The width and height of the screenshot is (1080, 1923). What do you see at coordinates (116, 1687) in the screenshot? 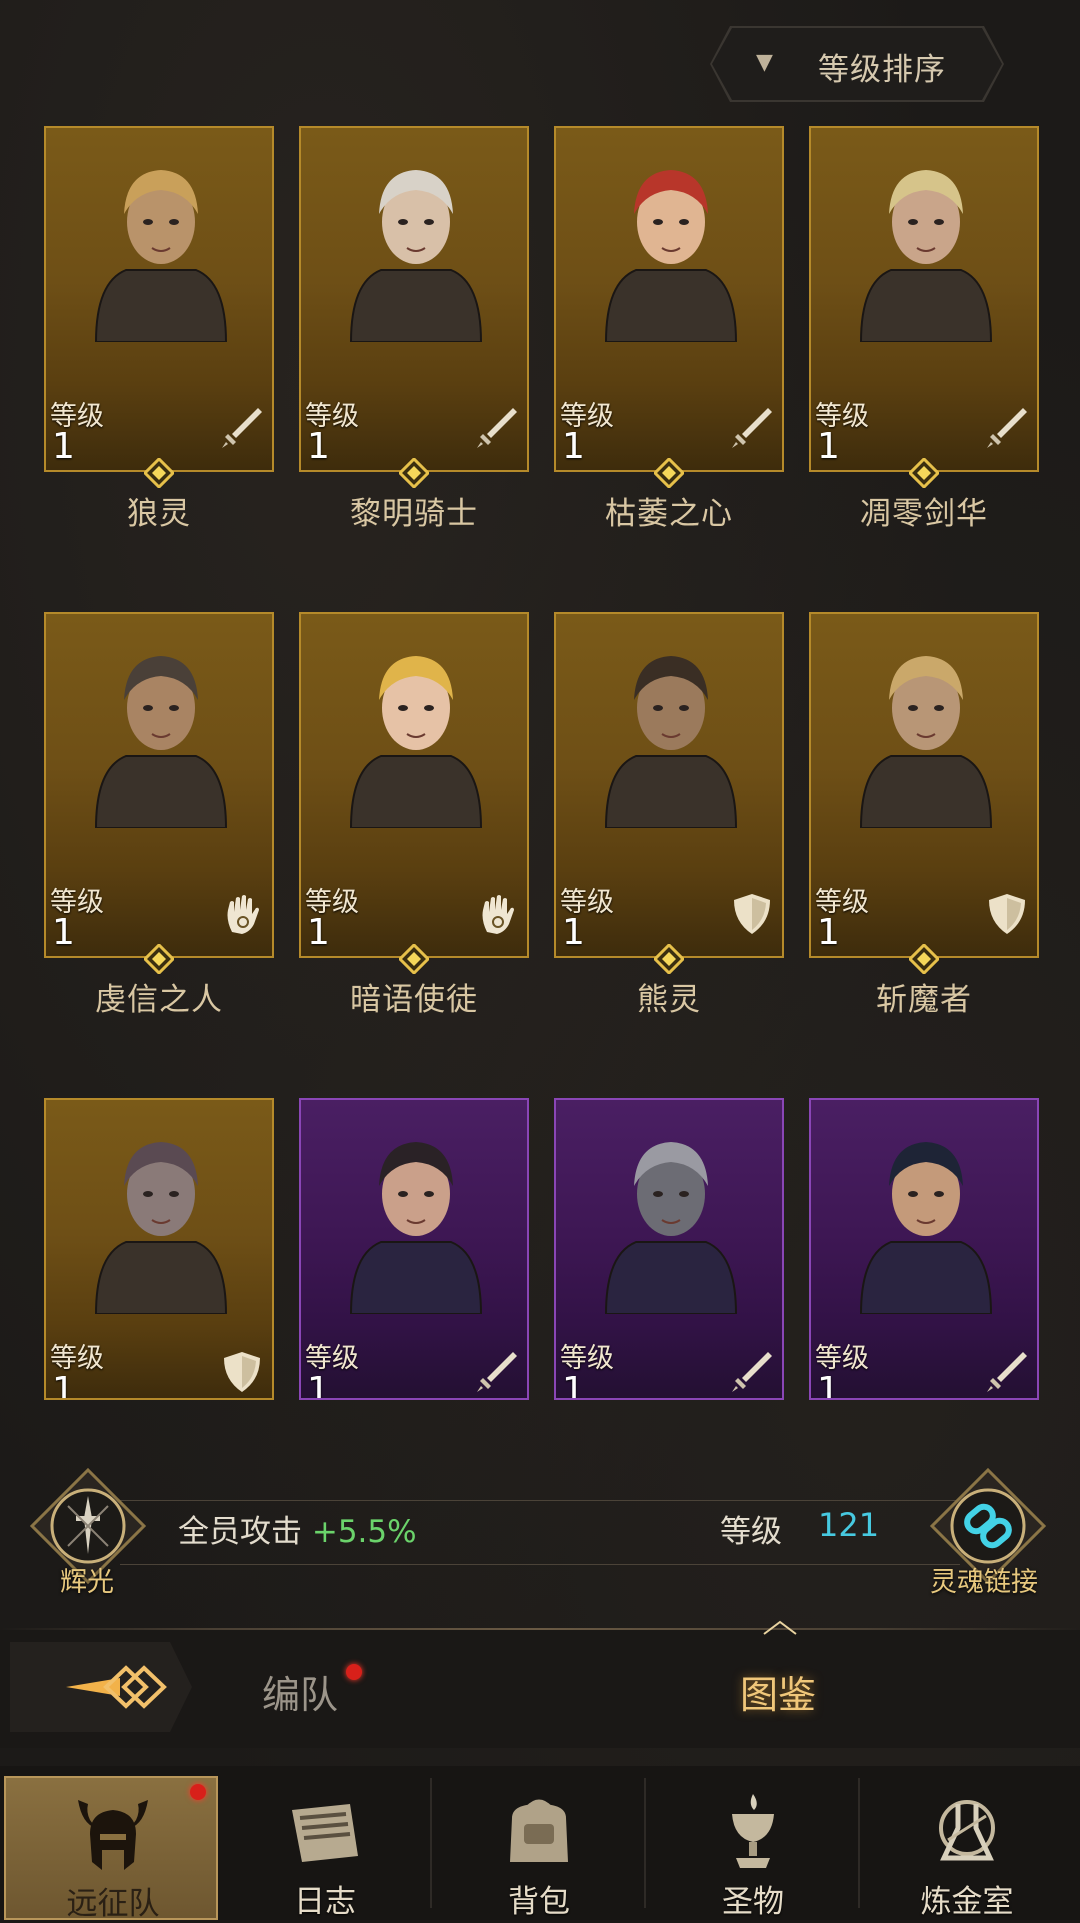
I see `arrow-back-icon` at bounding box center [116, 1687].